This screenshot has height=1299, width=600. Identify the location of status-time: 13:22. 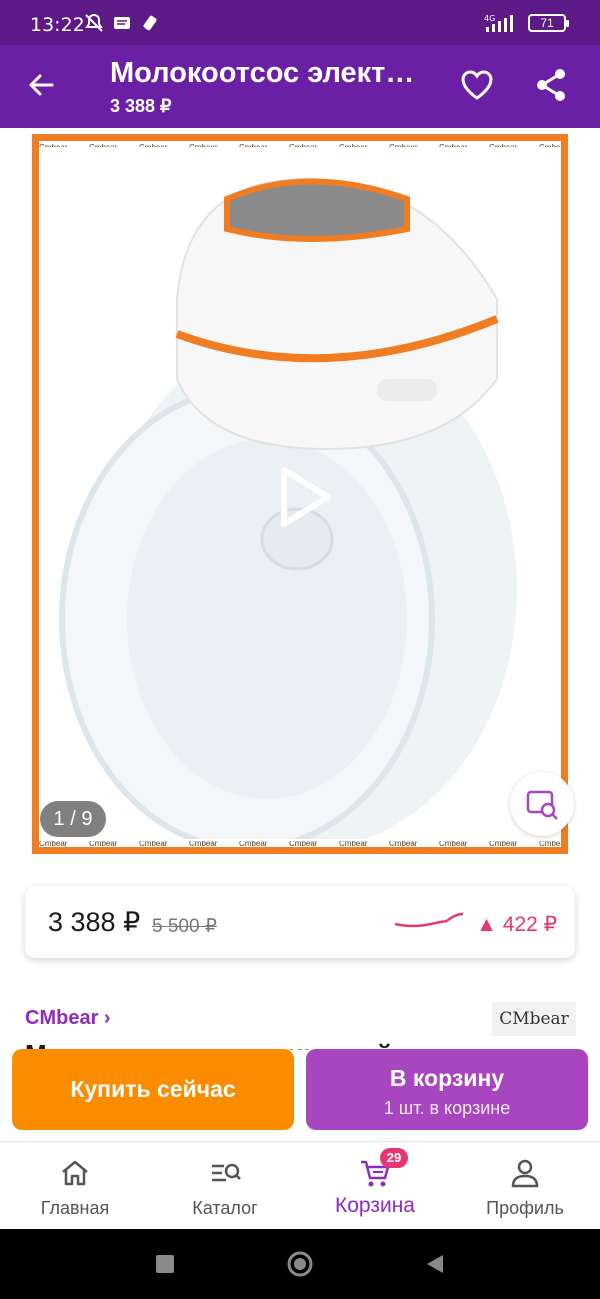
(57, 25).